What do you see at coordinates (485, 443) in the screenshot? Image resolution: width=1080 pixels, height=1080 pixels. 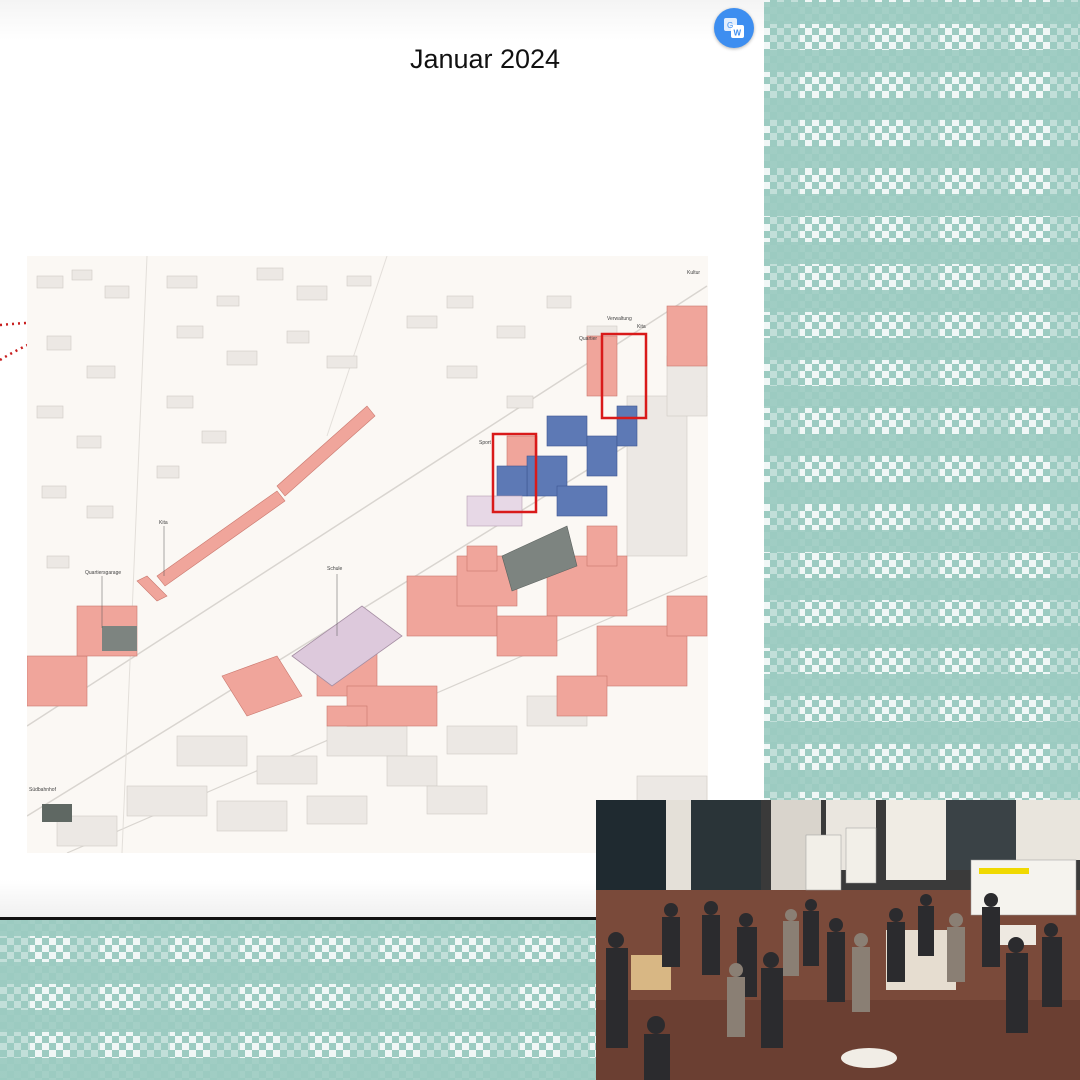 I see `label-sport: Sport` at bounding box center [485, 443].